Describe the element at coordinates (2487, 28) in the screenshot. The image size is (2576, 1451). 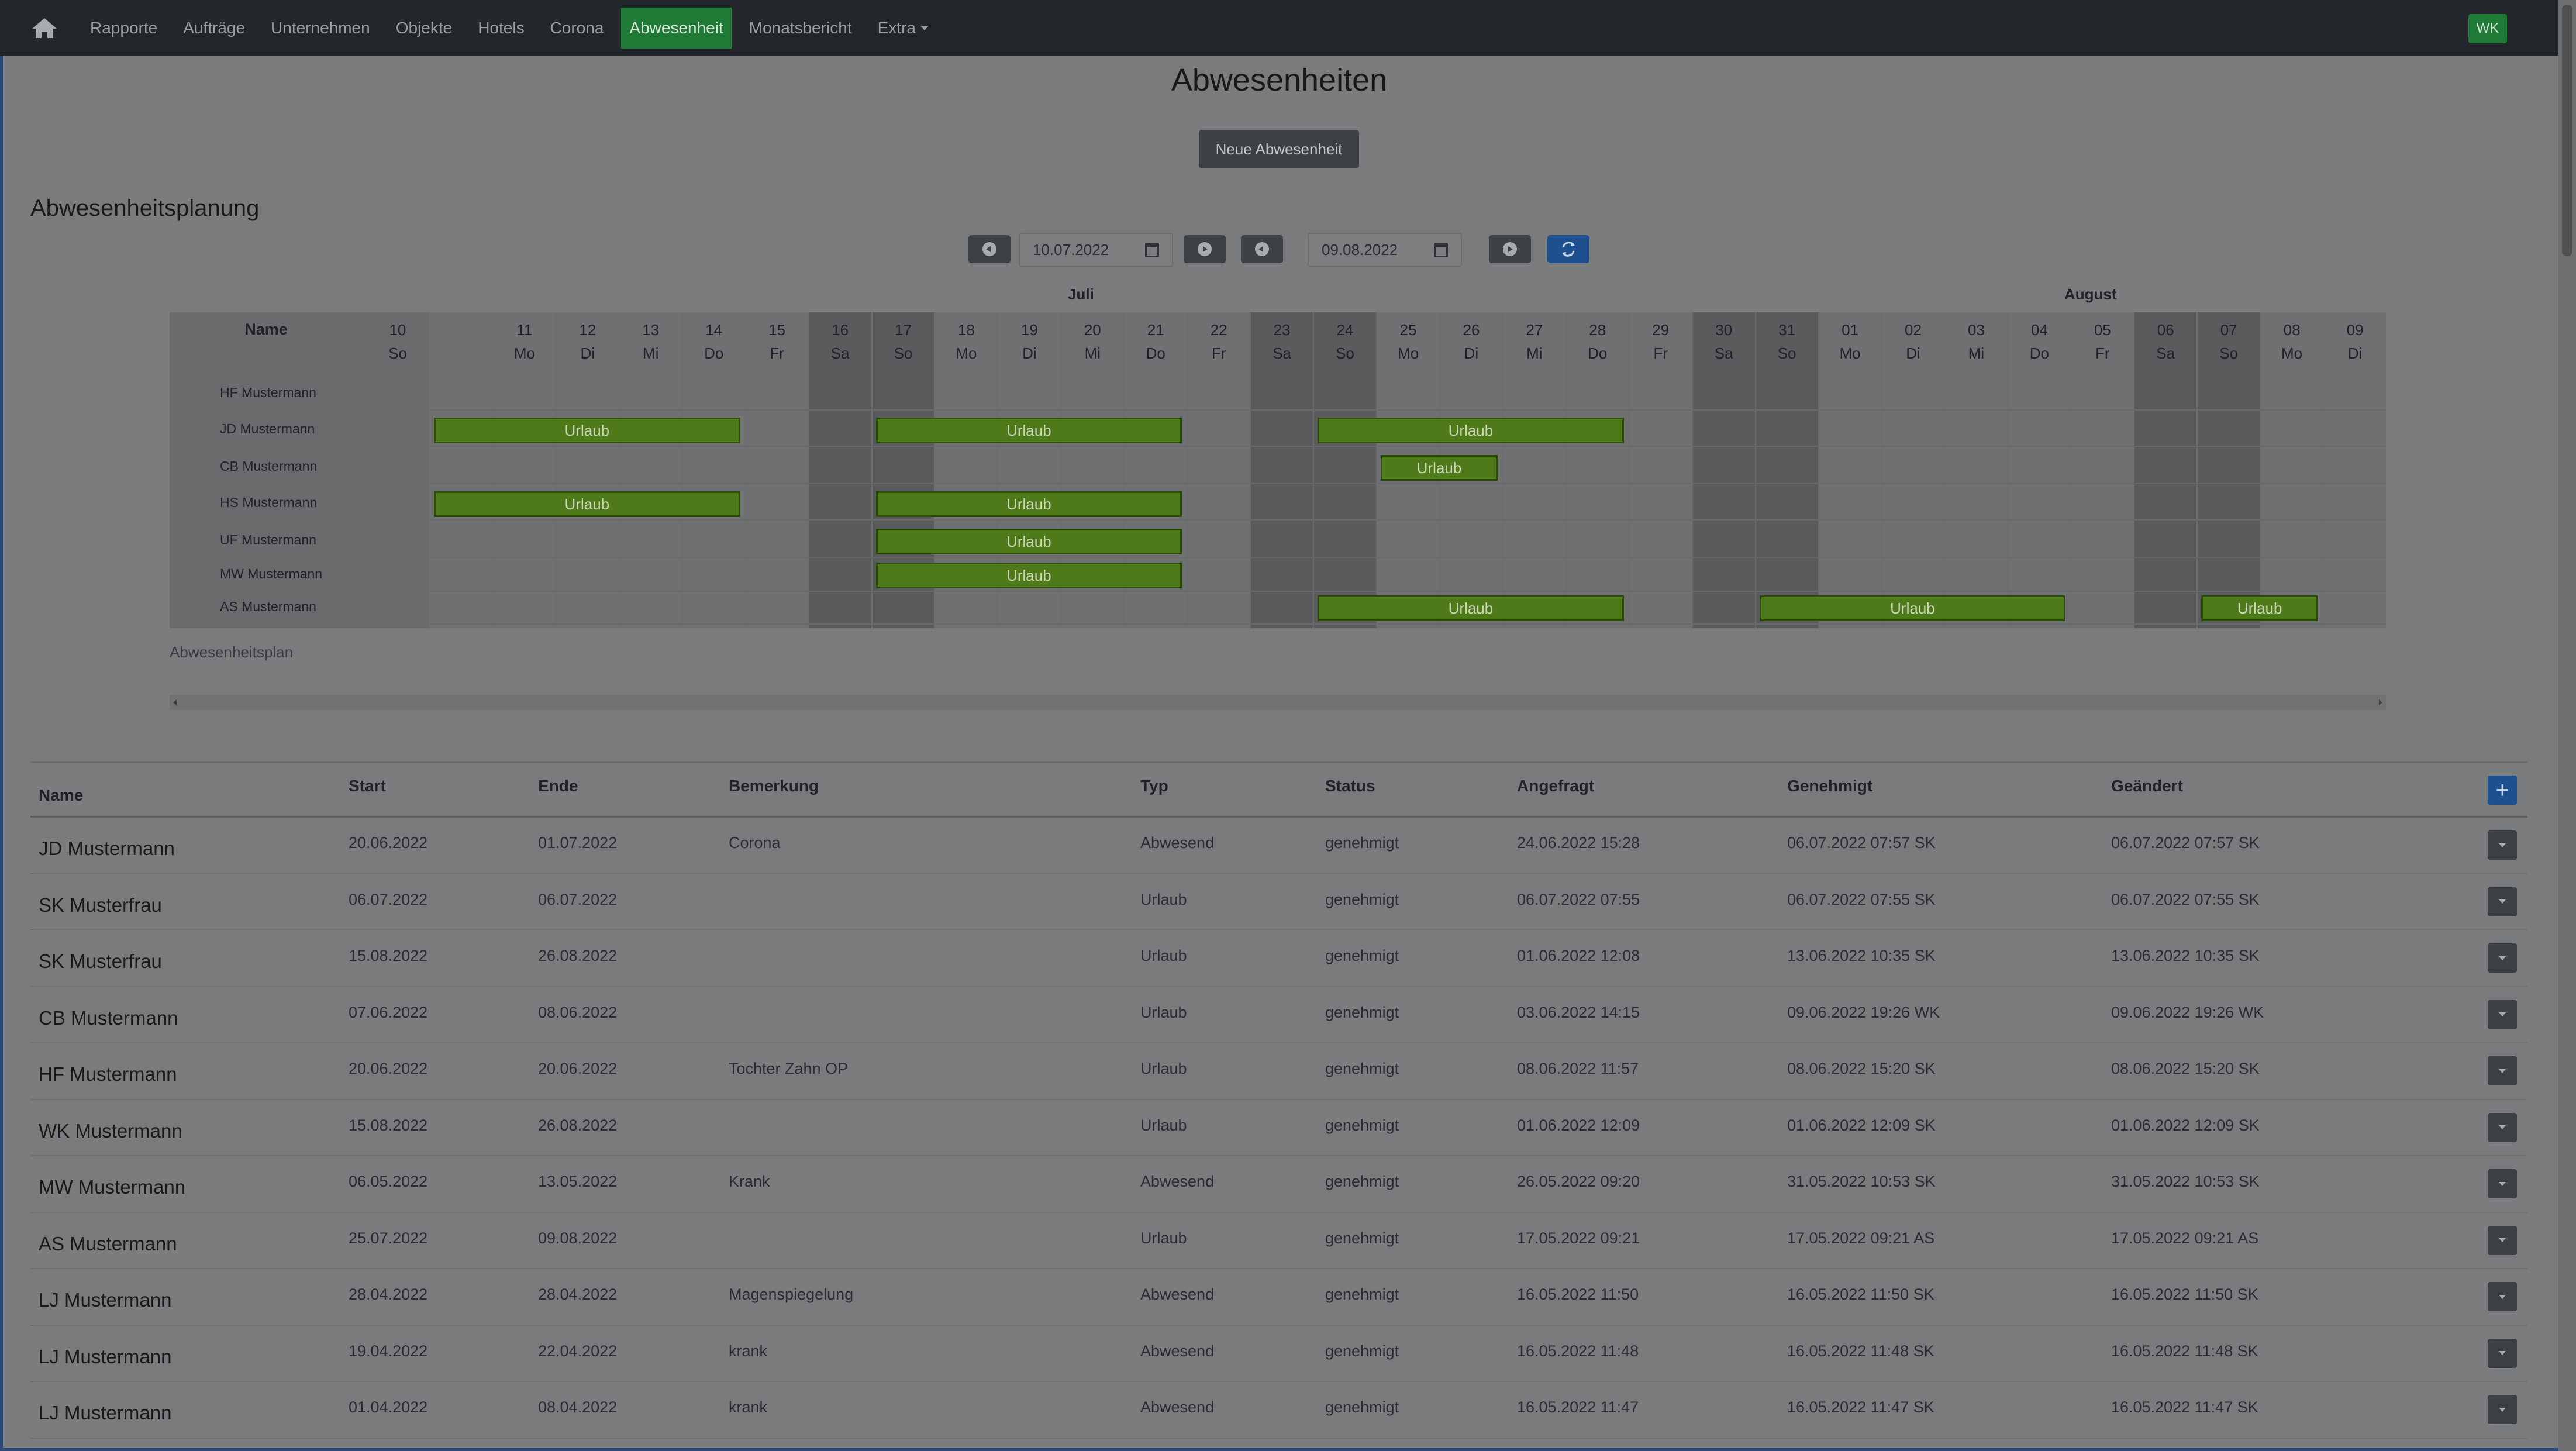
I see `user-avatar-button: WK` at that location.